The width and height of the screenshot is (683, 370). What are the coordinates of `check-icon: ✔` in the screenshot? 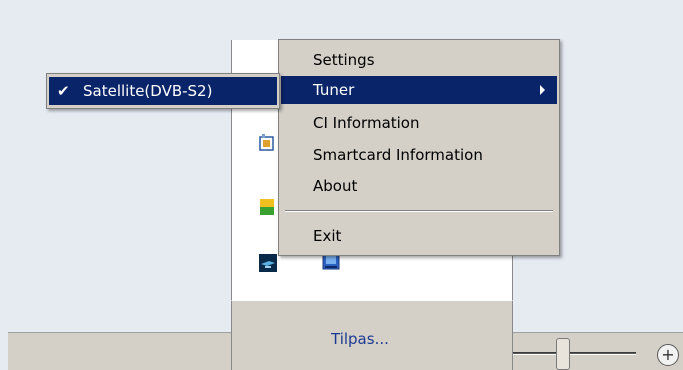 It's located at (63, 91).